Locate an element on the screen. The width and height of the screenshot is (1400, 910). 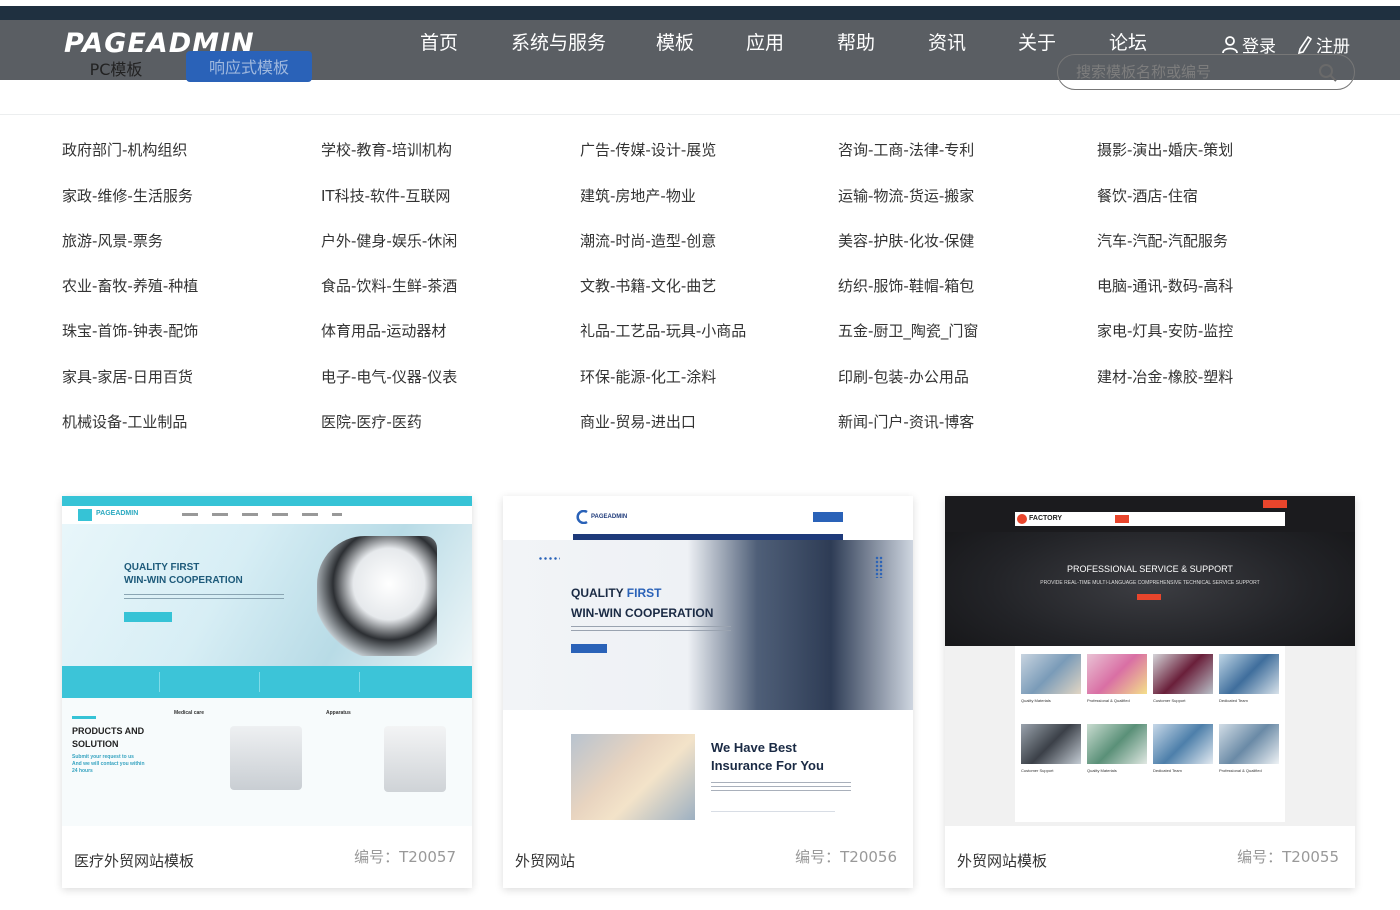
category-link: 医院-医疗-医药 is located at coordinates (371, 421).